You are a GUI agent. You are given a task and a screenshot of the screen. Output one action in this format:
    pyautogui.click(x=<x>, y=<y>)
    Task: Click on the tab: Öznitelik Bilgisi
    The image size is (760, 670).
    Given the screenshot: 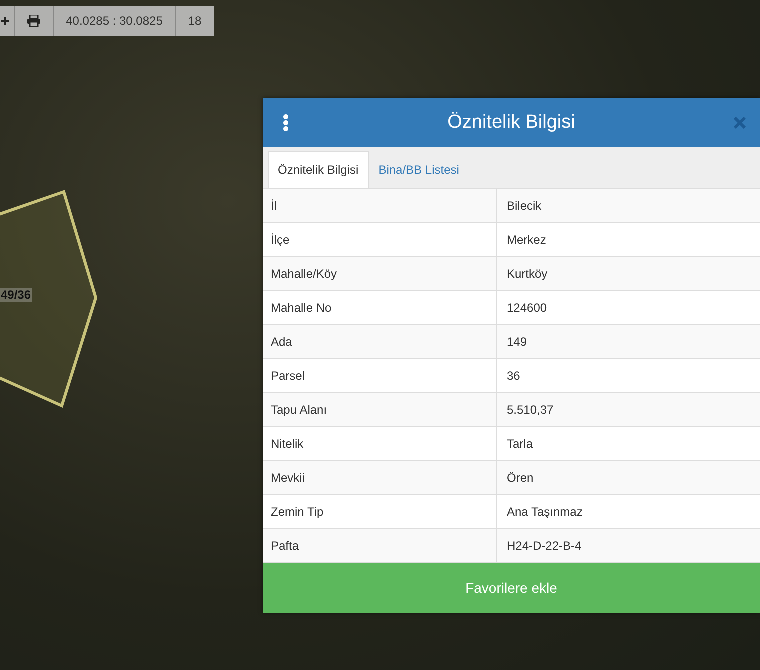 What is the action you would take?
    pyautogui.click(x=318, y=169)
    